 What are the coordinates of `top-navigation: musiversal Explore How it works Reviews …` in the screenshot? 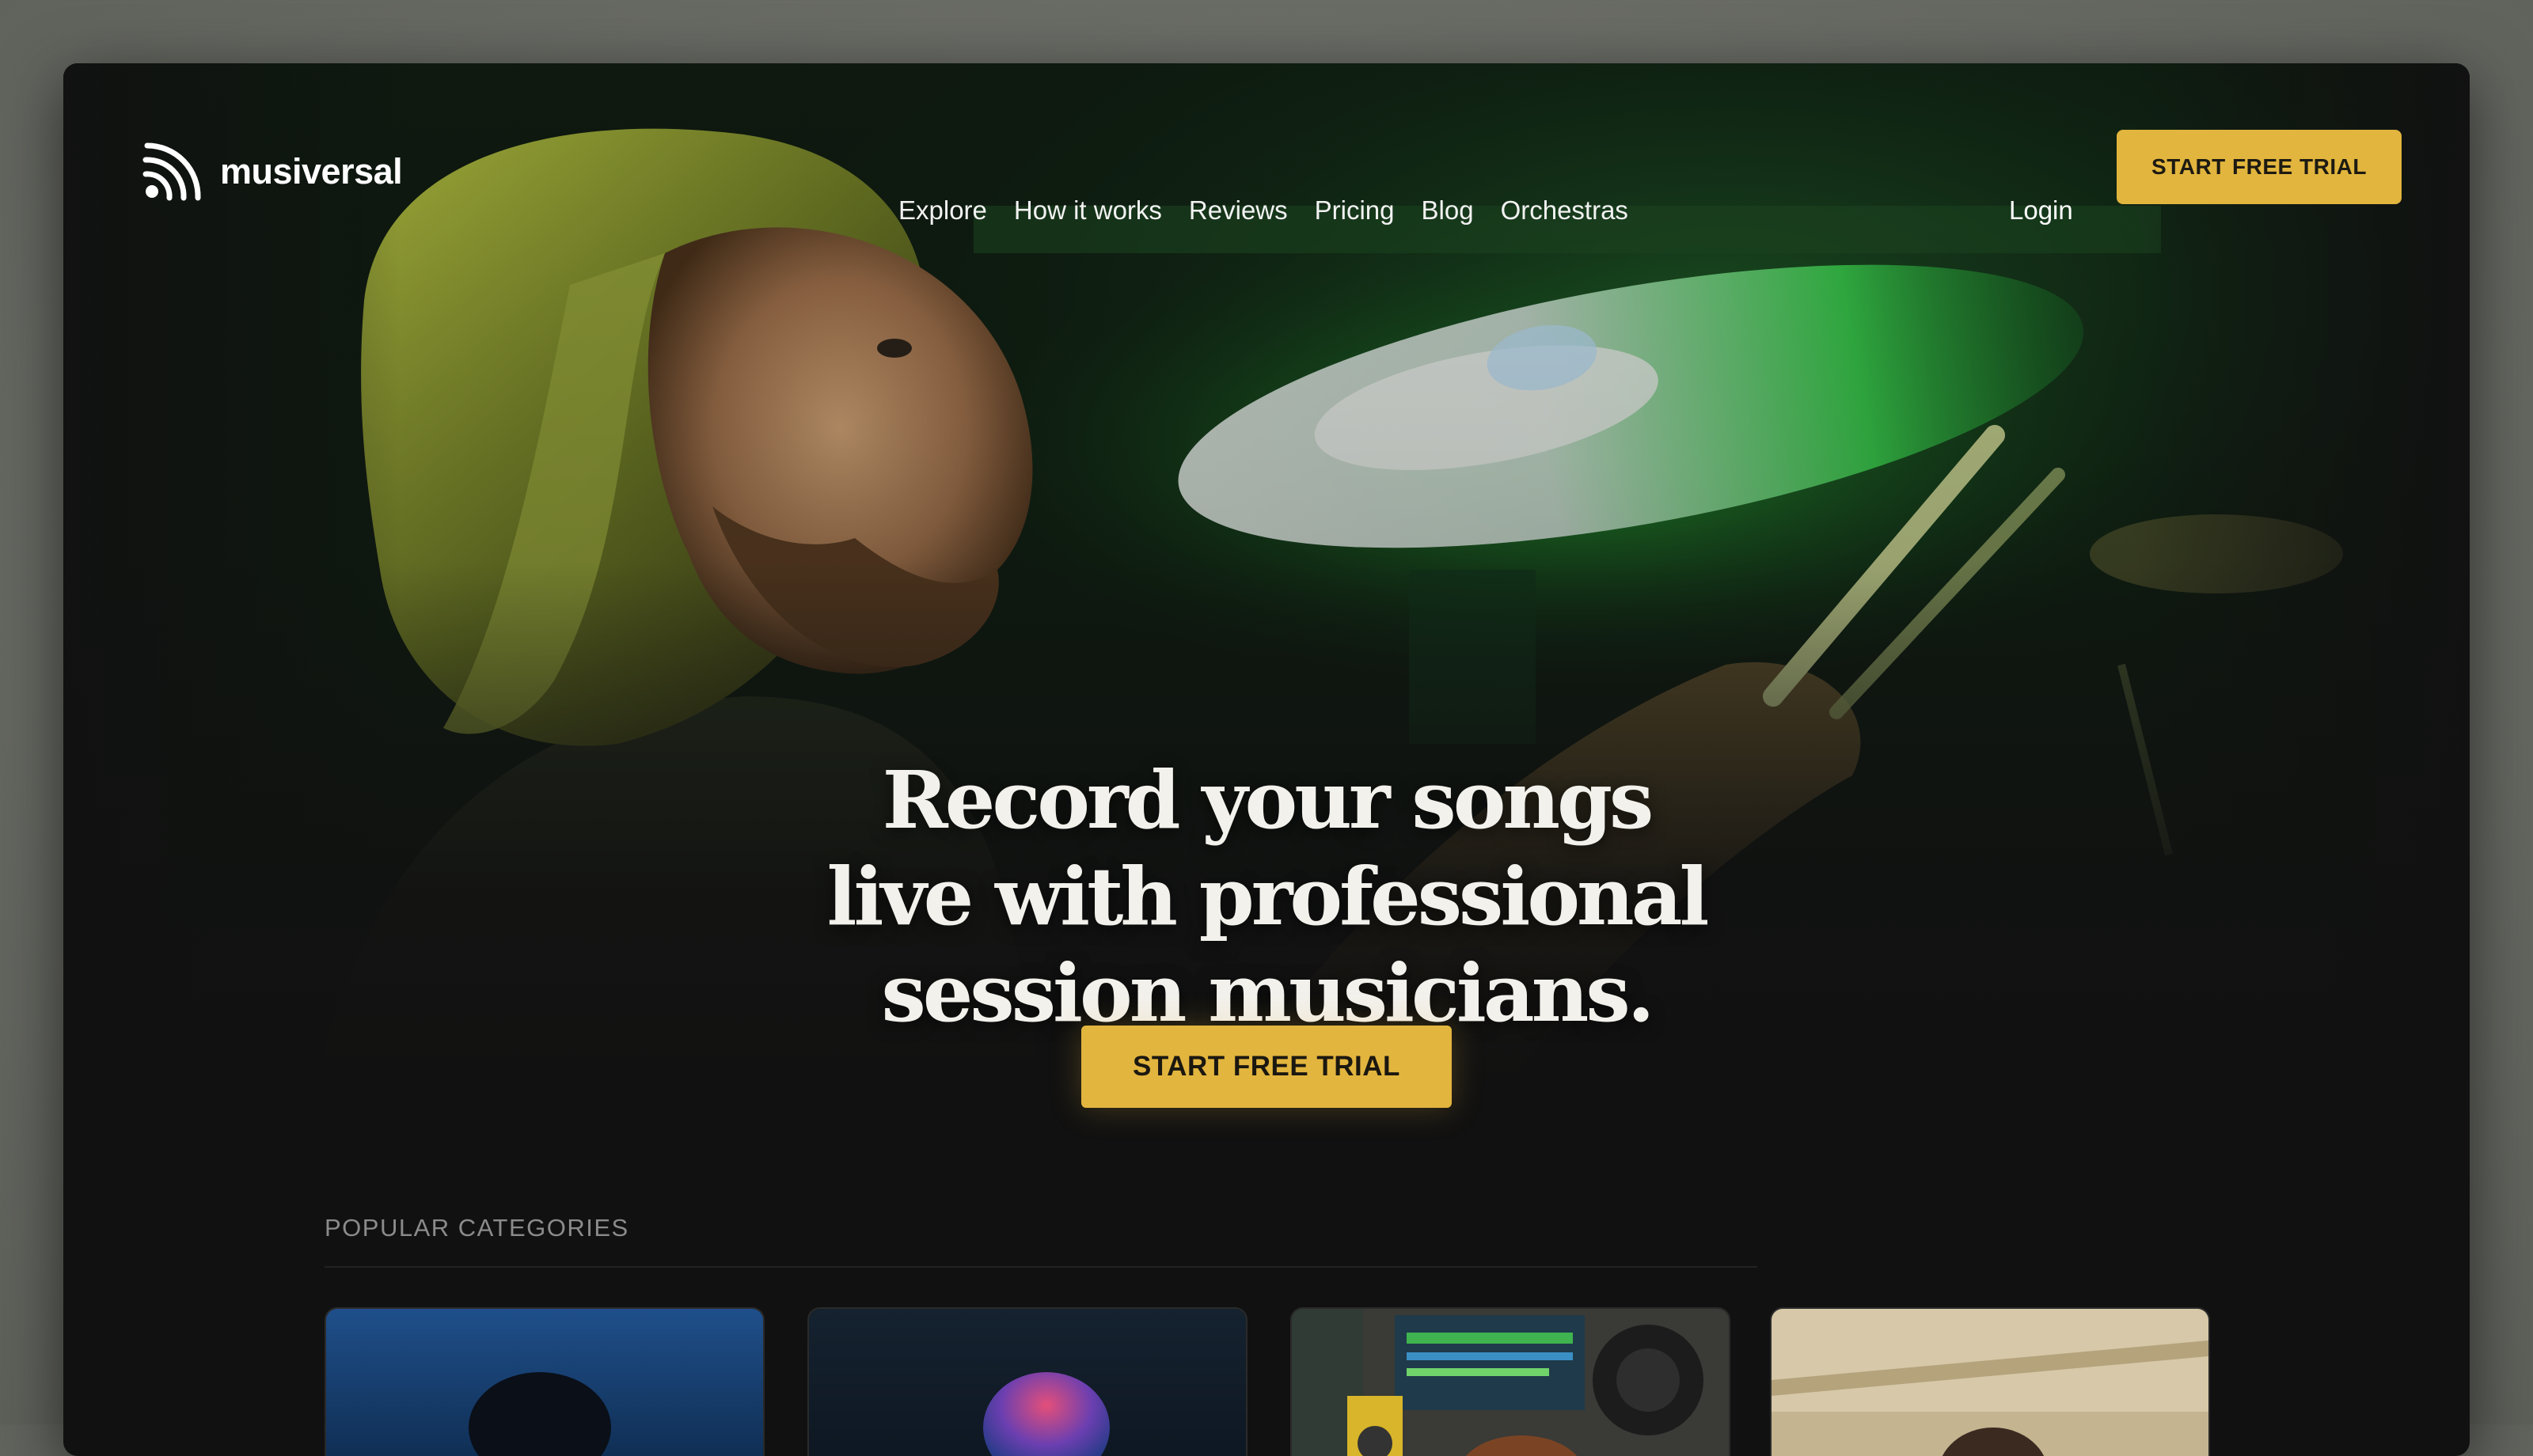 It's located at (1266, 146).